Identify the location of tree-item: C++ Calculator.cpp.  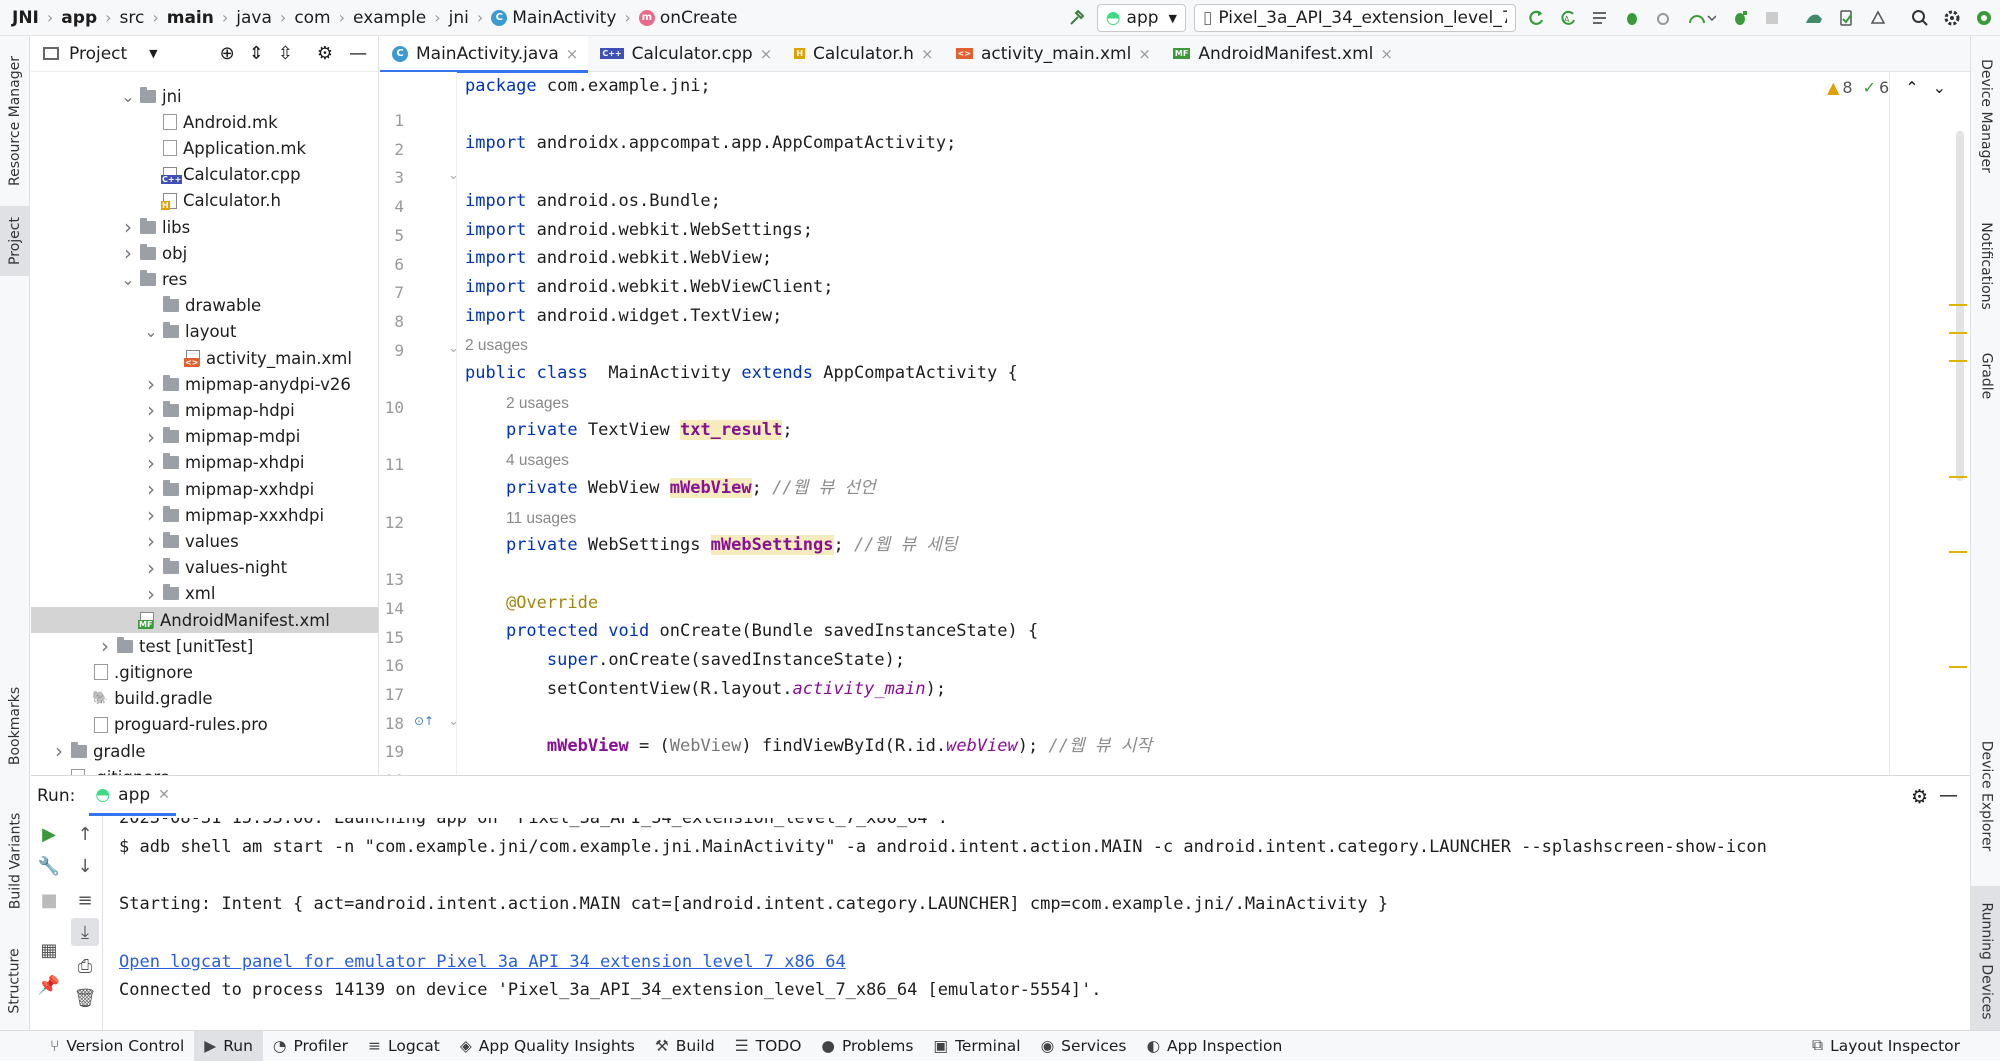
(204, 175).